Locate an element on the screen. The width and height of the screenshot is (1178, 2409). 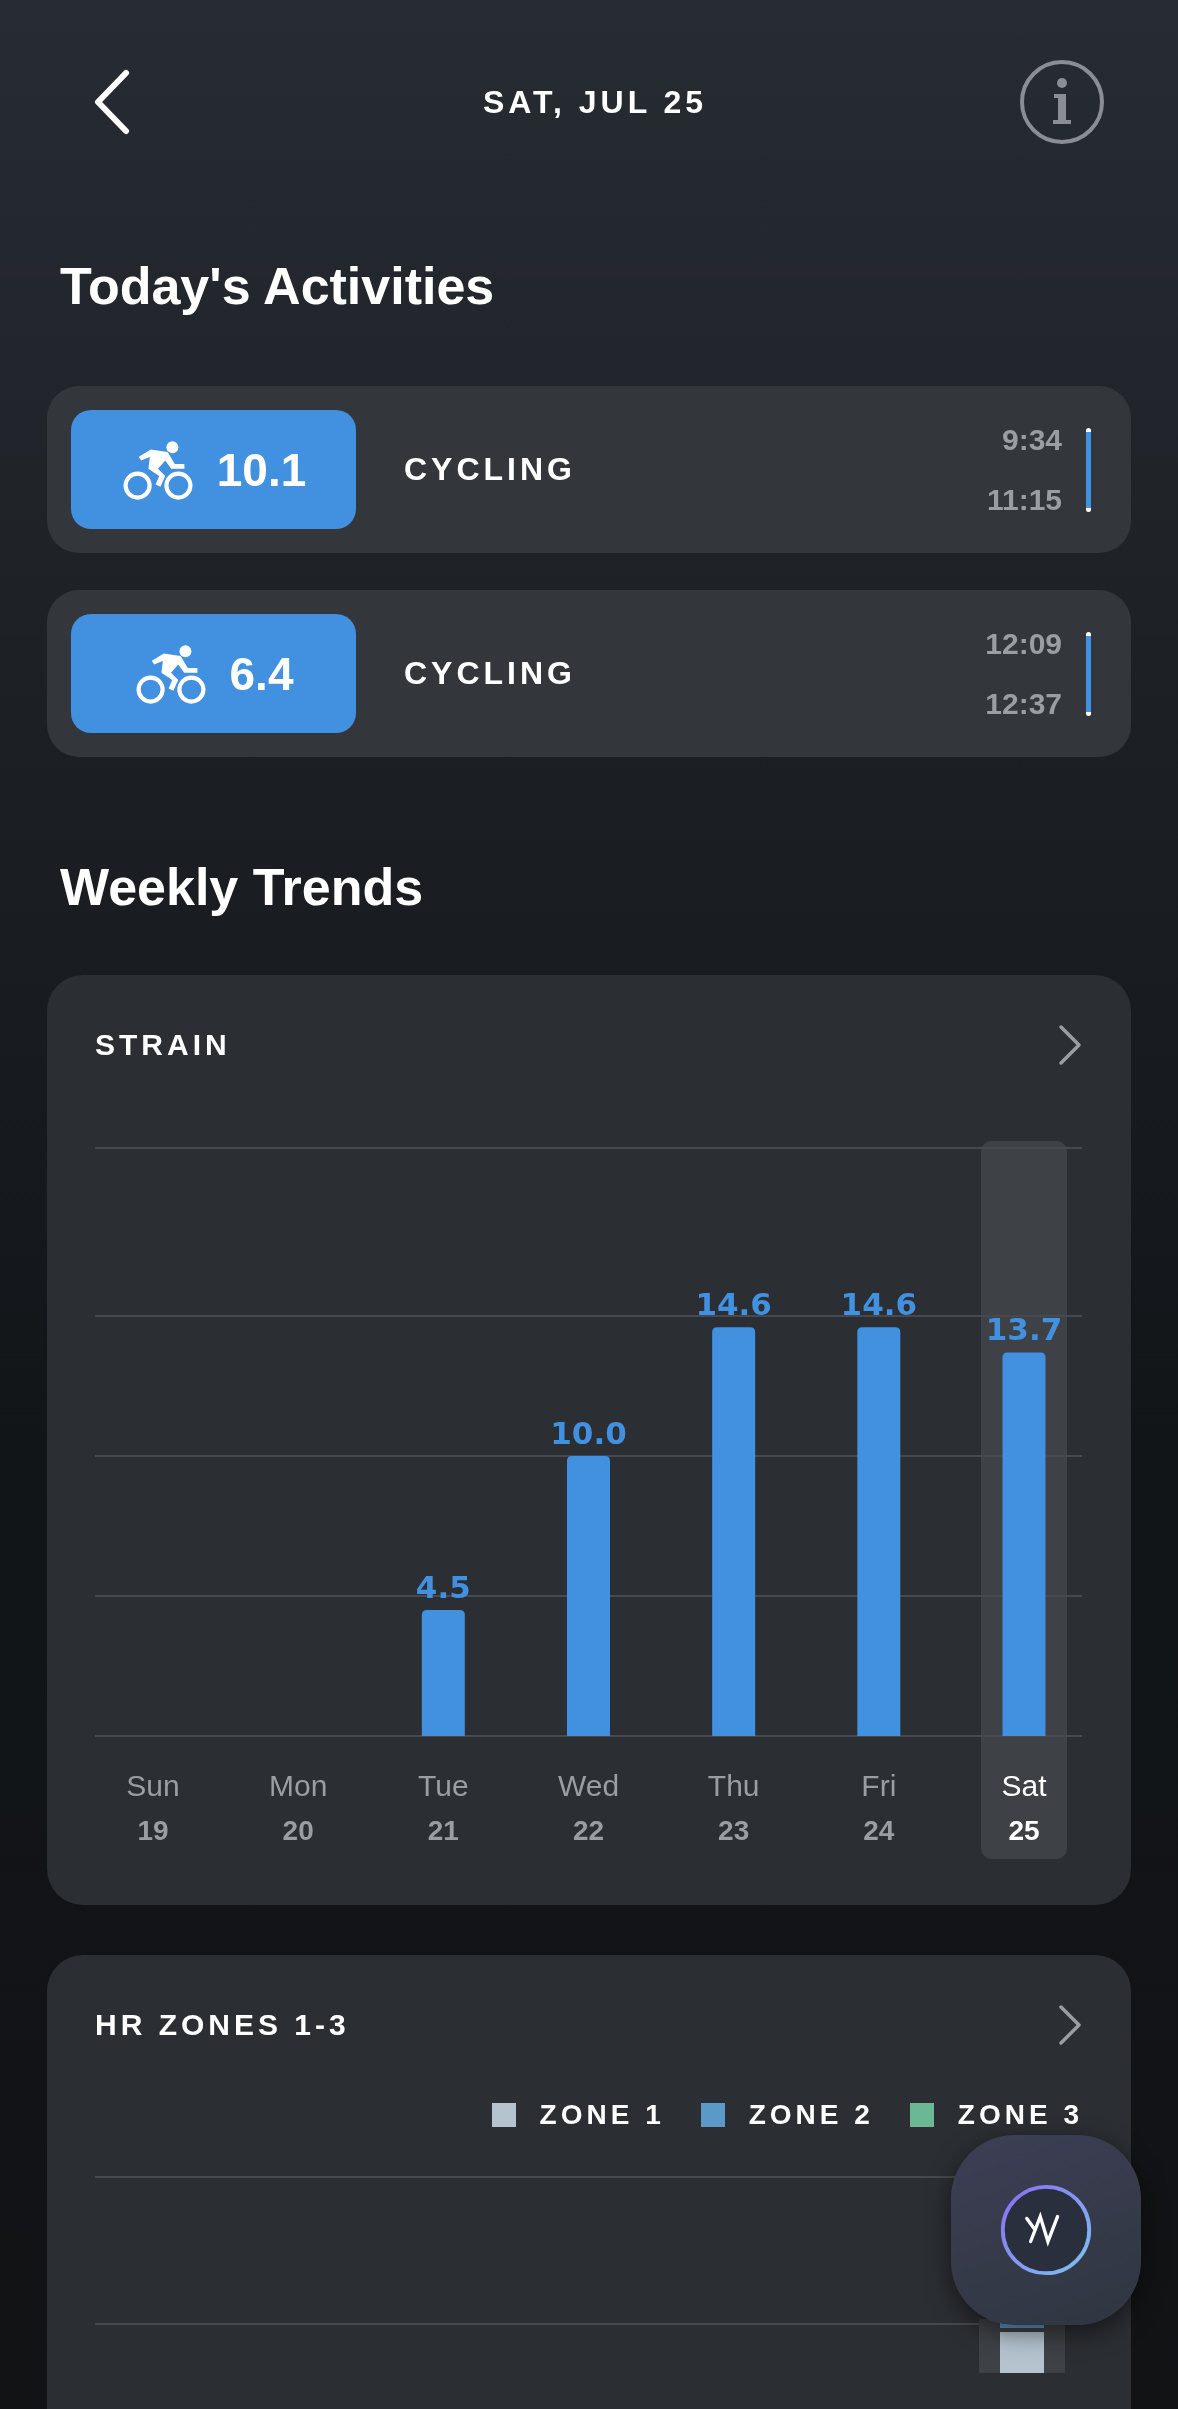
day-label: Mon is located at coordinates (298, 1785).